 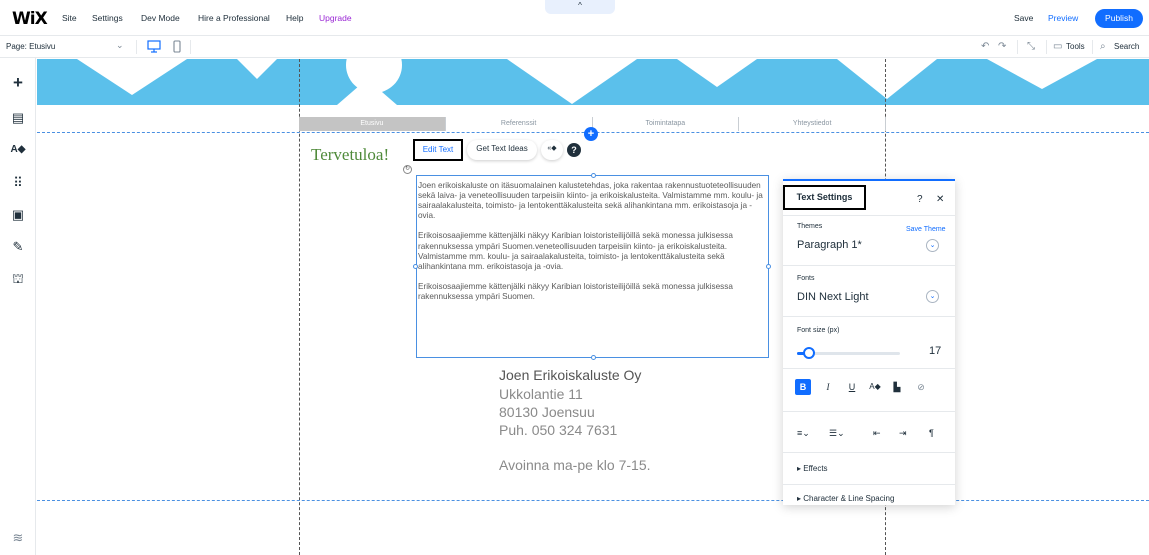 What do you see at coordinates (1002, 46) in the screenshot?
I see `redo-icon: ↷` at bounding box center [1002, 46].